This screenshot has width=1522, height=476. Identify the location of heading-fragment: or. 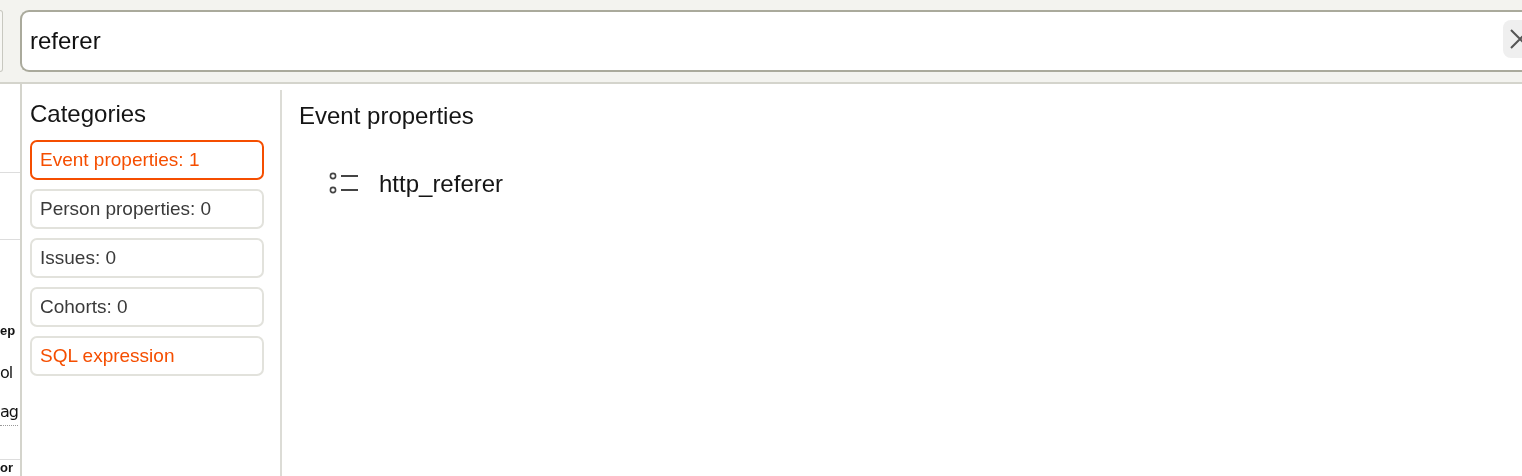
(6, 468).